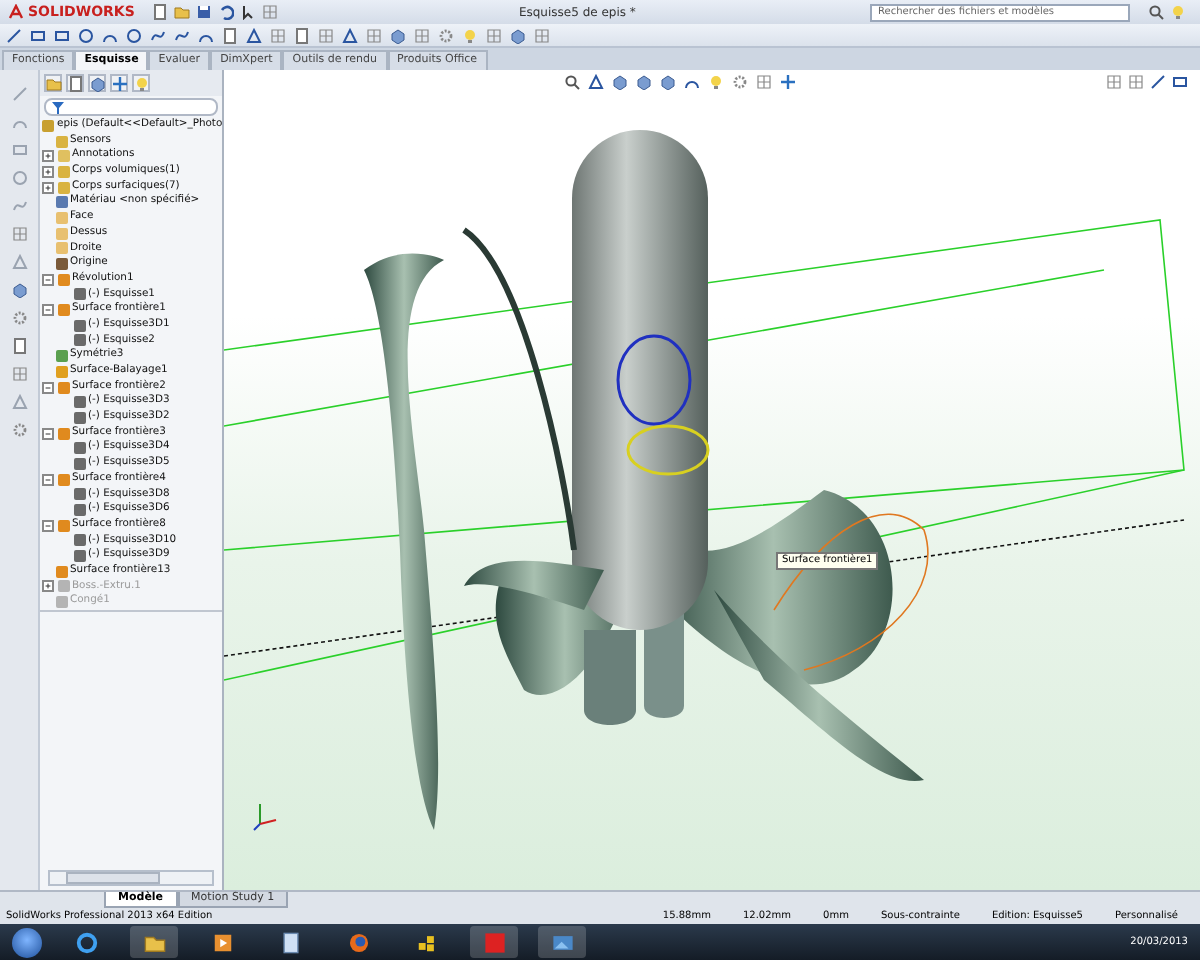 This screenshot has height=960, width=1200. What do you see at coordinates (204, 12) in the screenshot?
I see `save-icon` at bounding box center [204, 12].